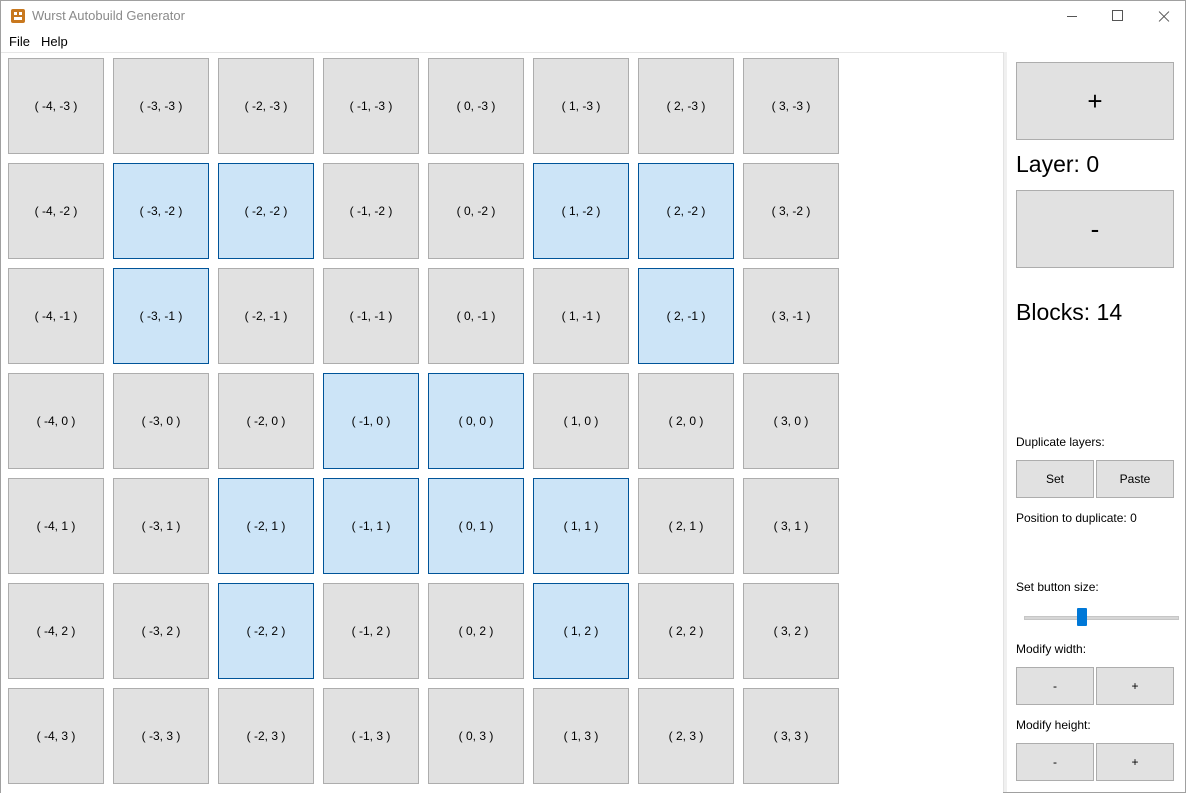 The width and height of the screenshot is (1186, 793). What do you see at coordinates (18, 16) in the screenshot?
I see `app-logo-icon` at bounding box center [18, 16].